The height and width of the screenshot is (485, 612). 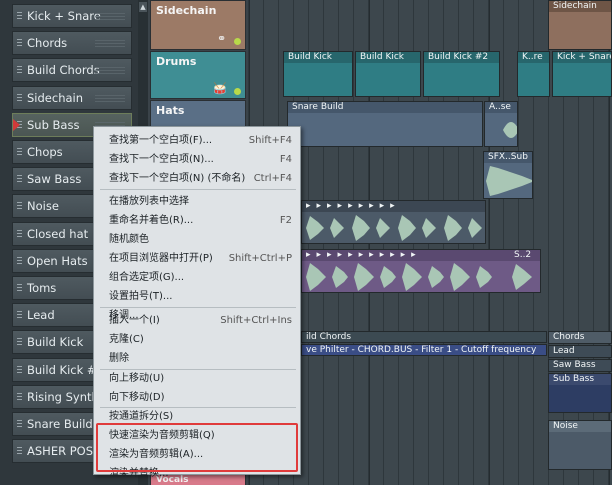 I want to click on menu-item: 克隆(C), so click(x=197, y=339).